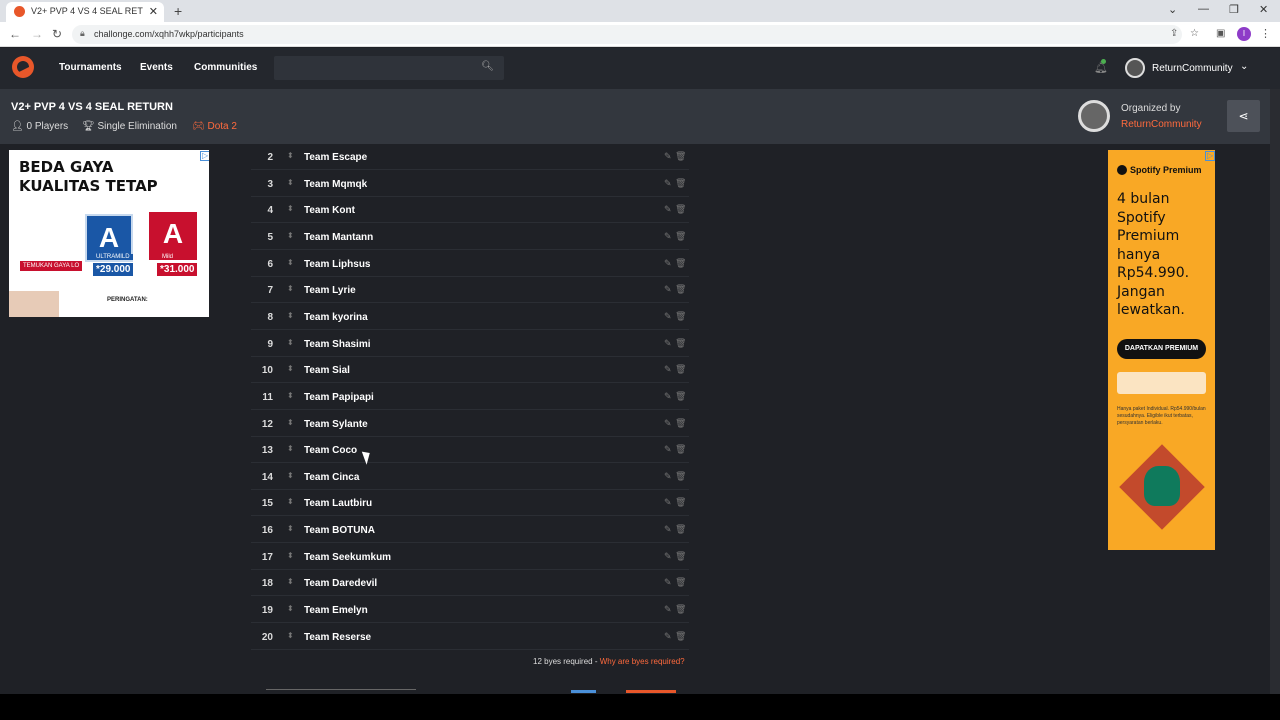 The width and height of the screenshot is (1280, 720). Describe the element at coordinates (330, 290) in the screenshot. I see `participant-name: Team Lyrie` at that location.